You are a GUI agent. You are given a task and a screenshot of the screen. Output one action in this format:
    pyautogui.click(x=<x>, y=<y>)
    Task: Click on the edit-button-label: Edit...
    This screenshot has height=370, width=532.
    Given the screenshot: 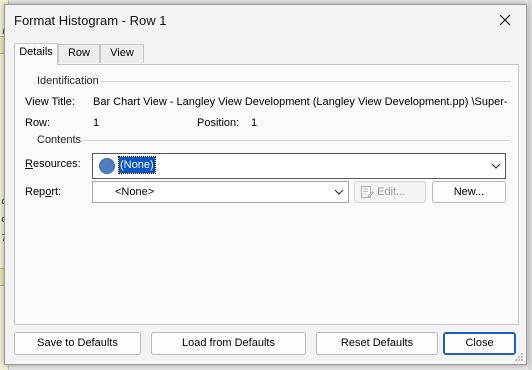 What is the action you would take?
    pyautogui.click(x=391, y=192)
    